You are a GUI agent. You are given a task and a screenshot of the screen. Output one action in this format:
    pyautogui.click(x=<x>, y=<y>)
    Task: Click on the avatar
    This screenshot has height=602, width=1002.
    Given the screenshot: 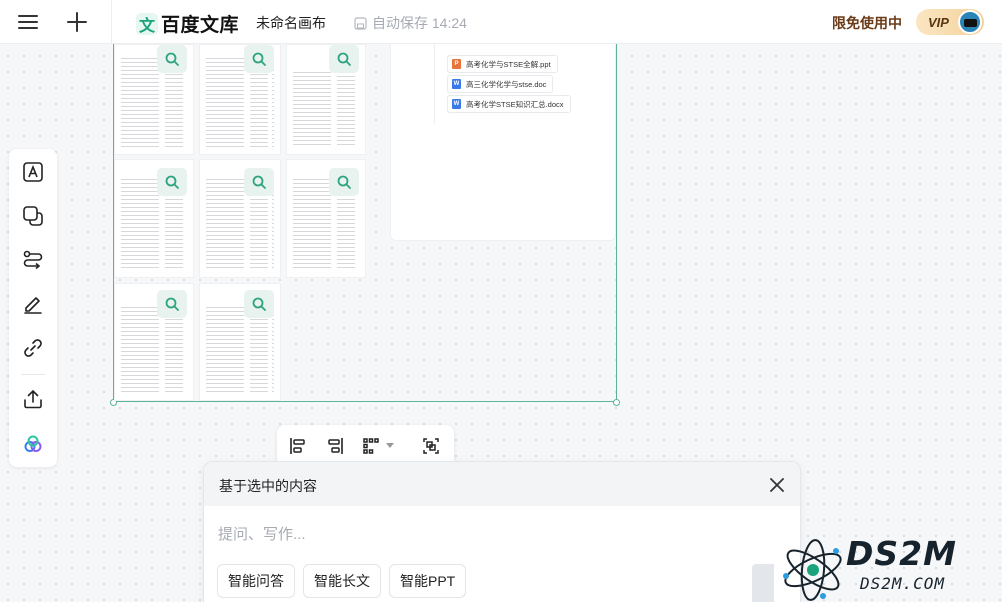 What is the action you would take?
    pyautogui.click(x=970, y=22)
    